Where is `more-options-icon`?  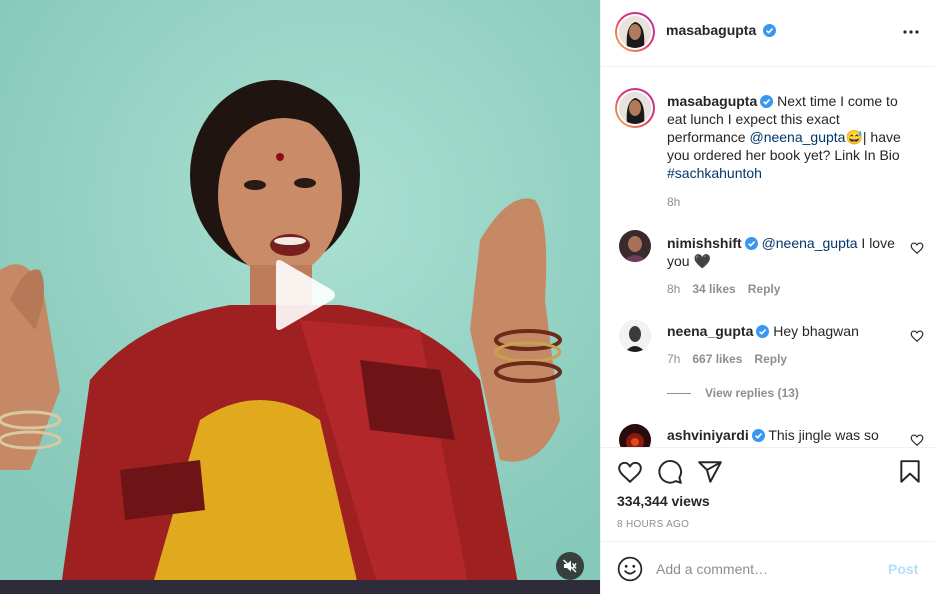 more-options-icon is located at coordinates (911, 32).